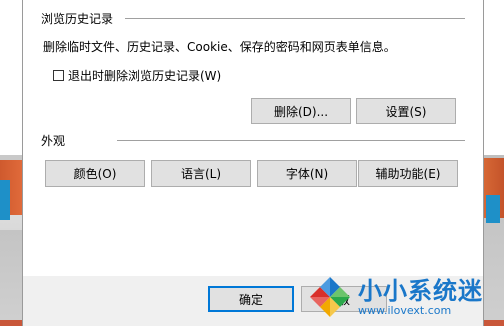 Image resolution: width=504 pixels, height=326 pixels. I want to click on appearance-section-title: 外观, so click(53, 141).